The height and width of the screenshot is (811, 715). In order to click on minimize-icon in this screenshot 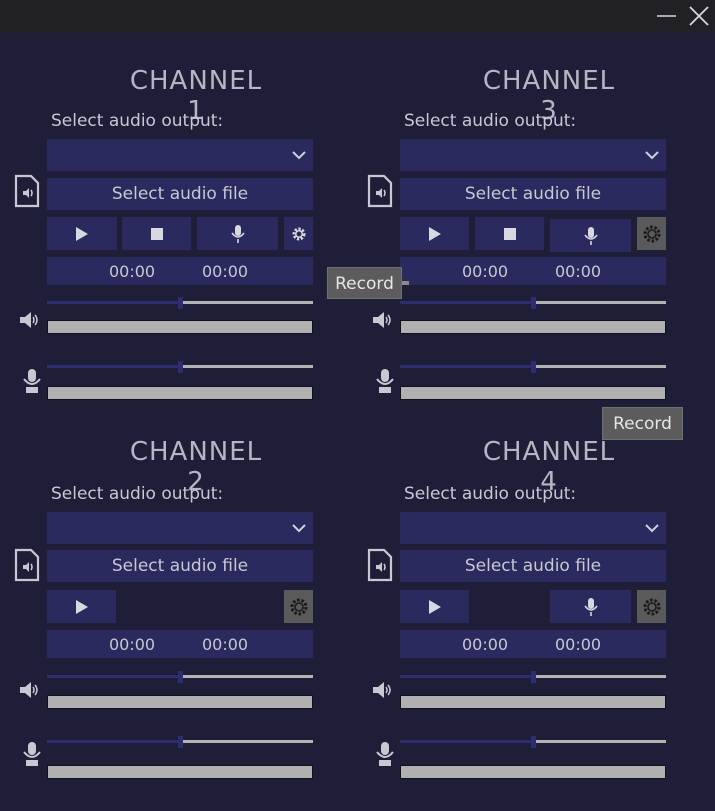, I will do `click(667, 16)`.